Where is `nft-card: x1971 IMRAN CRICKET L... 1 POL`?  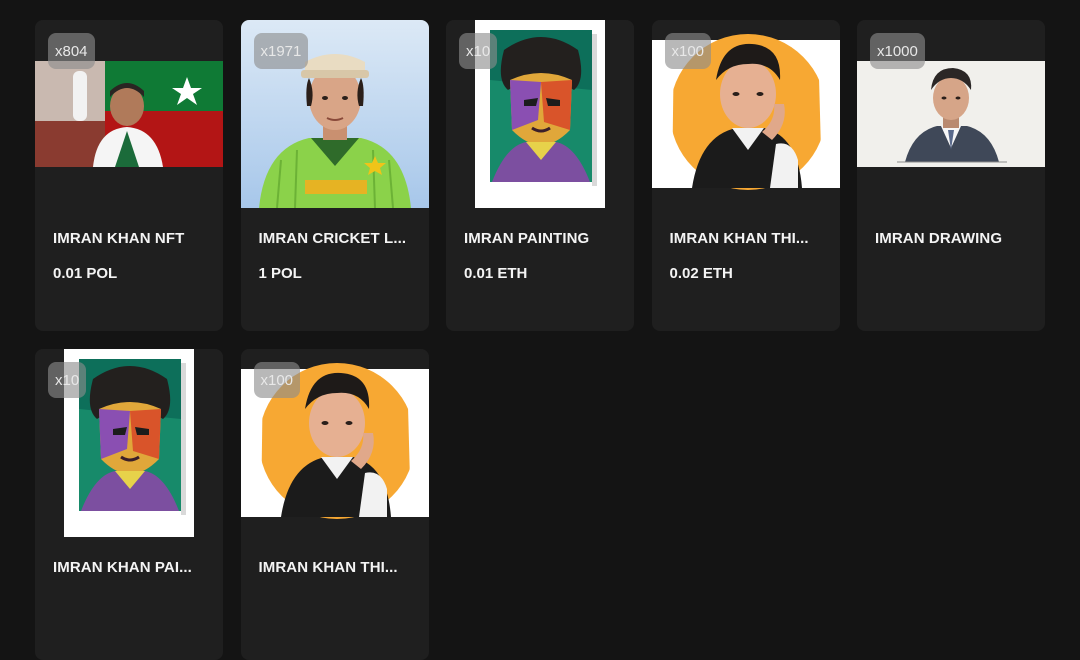 nft-card: x1971 IMRAN CRICKET L... 1 POL is located at coordinates (334, 175).